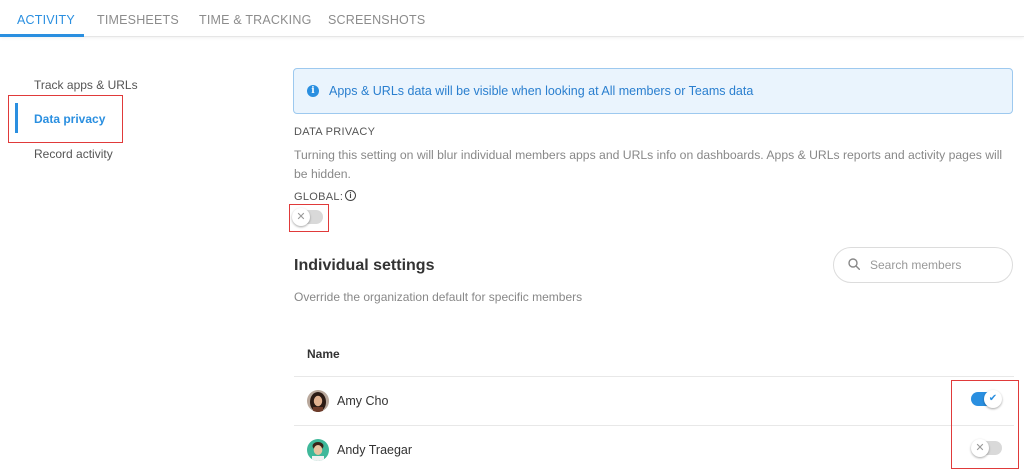 The height and width of the screenshot is (471, 1024). What do you see at coordinates (42, 35) in the screenshot?
I see `active-tab-indicator` at bounding box center [42, 35].